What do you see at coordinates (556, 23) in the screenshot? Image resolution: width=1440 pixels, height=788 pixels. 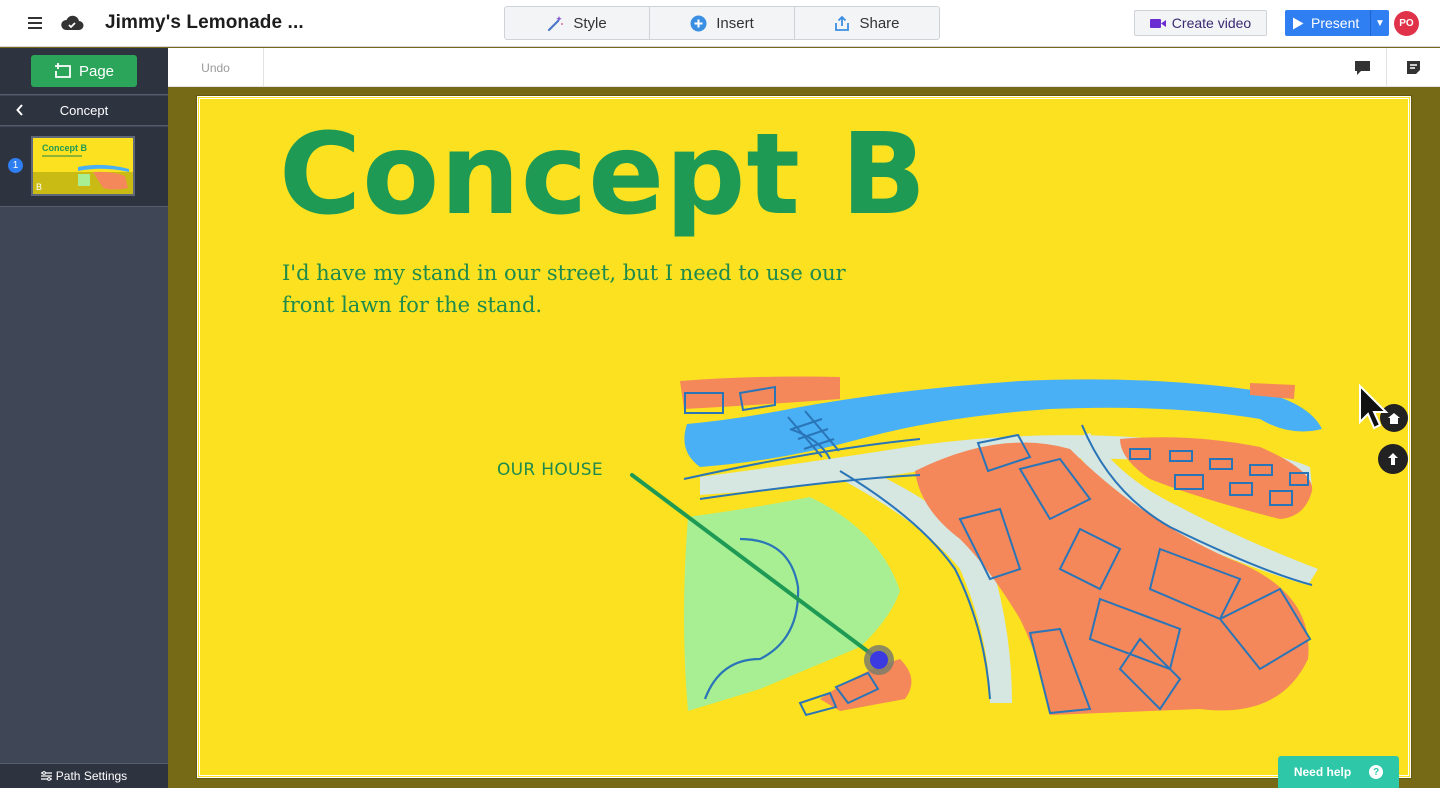 I see `magic-wand-icon` at bounding box center [556, 23].